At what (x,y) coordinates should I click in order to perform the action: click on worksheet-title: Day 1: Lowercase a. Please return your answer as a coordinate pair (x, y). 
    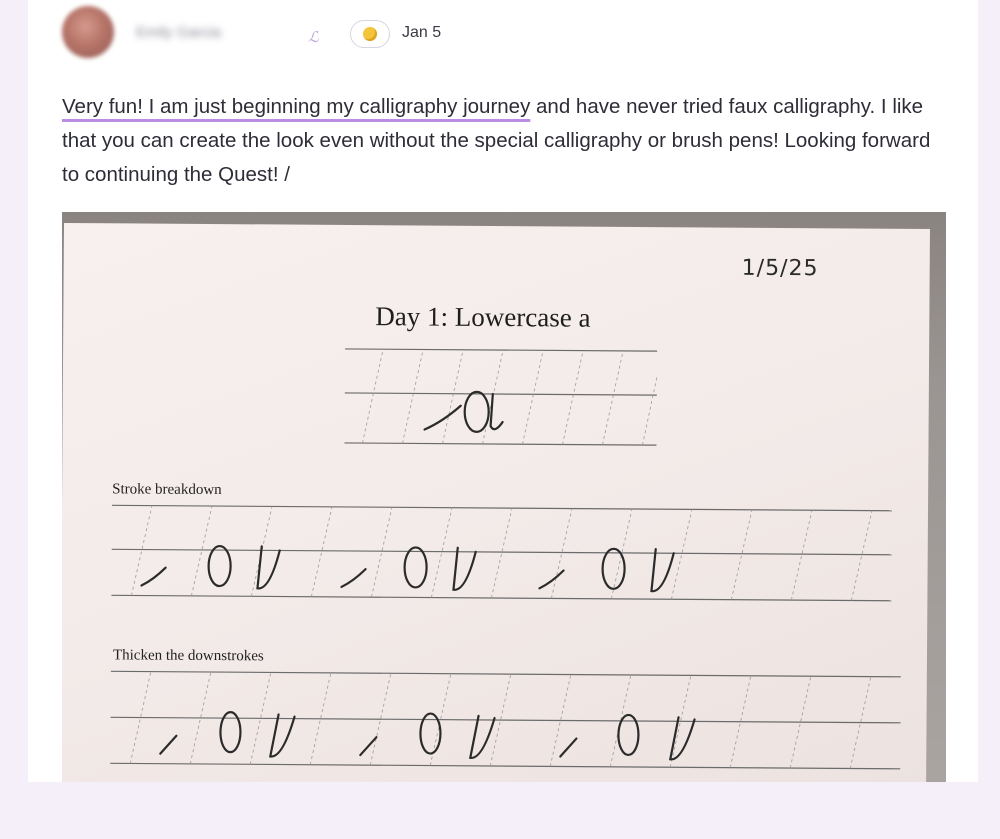
    Looking at the image, I should click on (483, 317).